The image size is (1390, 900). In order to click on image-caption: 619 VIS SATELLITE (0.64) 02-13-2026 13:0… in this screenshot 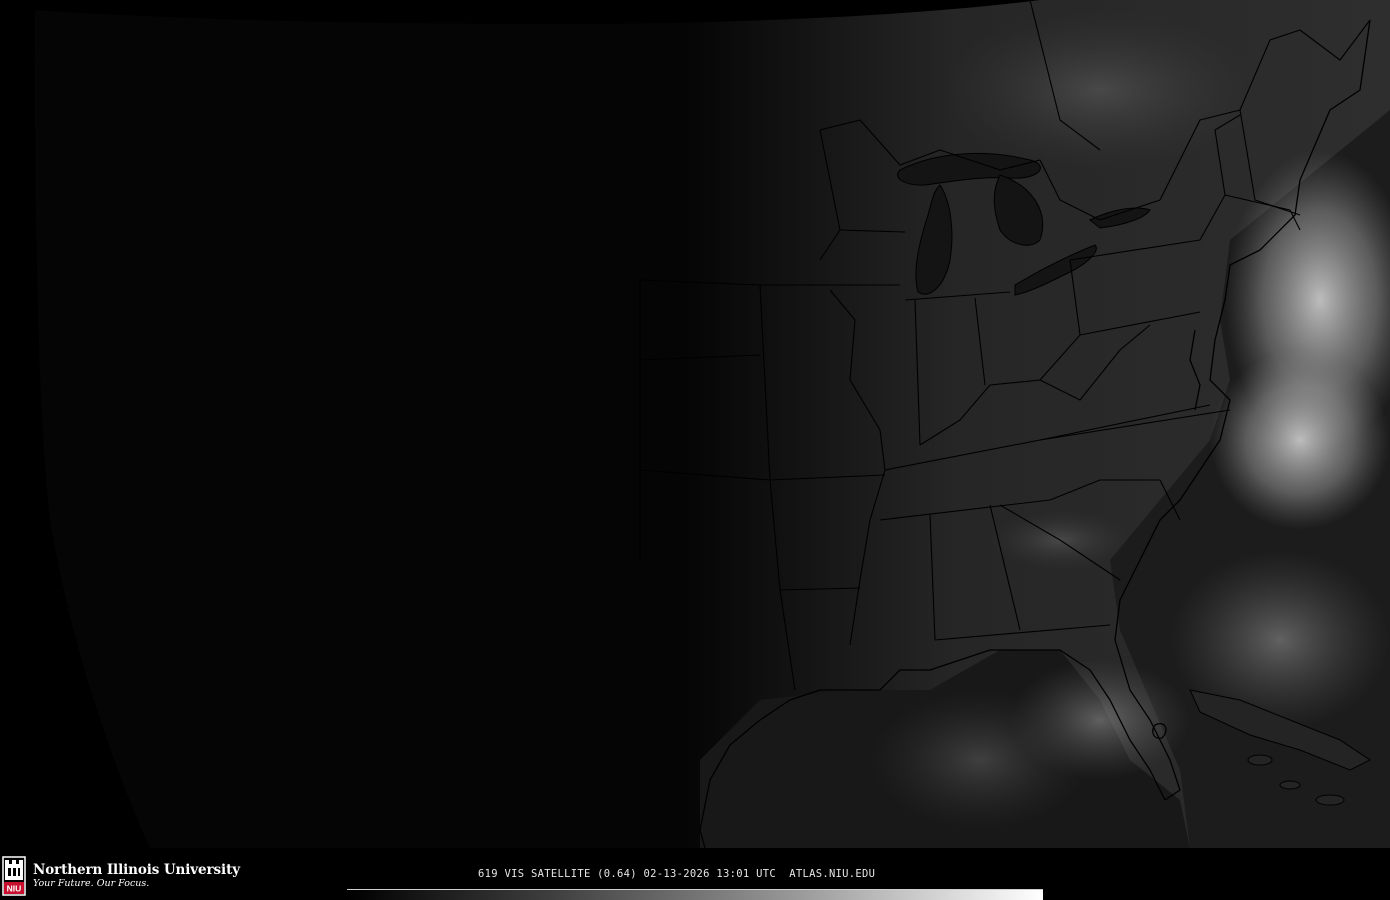, I will do `click(677, 874)`.